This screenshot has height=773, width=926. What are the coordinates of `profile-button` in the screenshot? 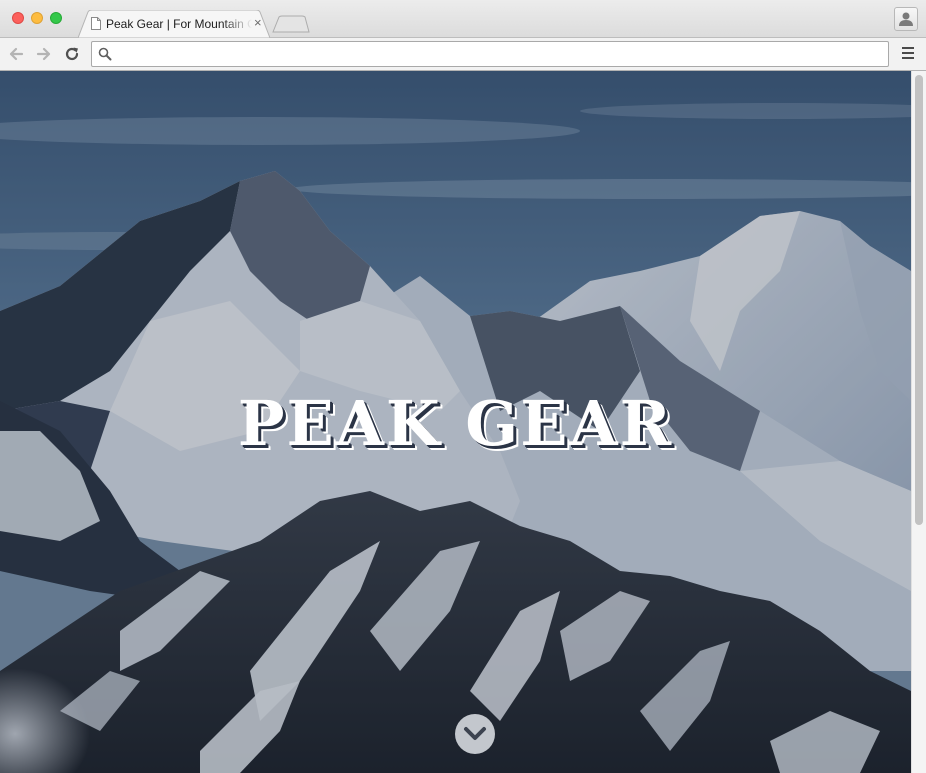 It's located at (906, 19).